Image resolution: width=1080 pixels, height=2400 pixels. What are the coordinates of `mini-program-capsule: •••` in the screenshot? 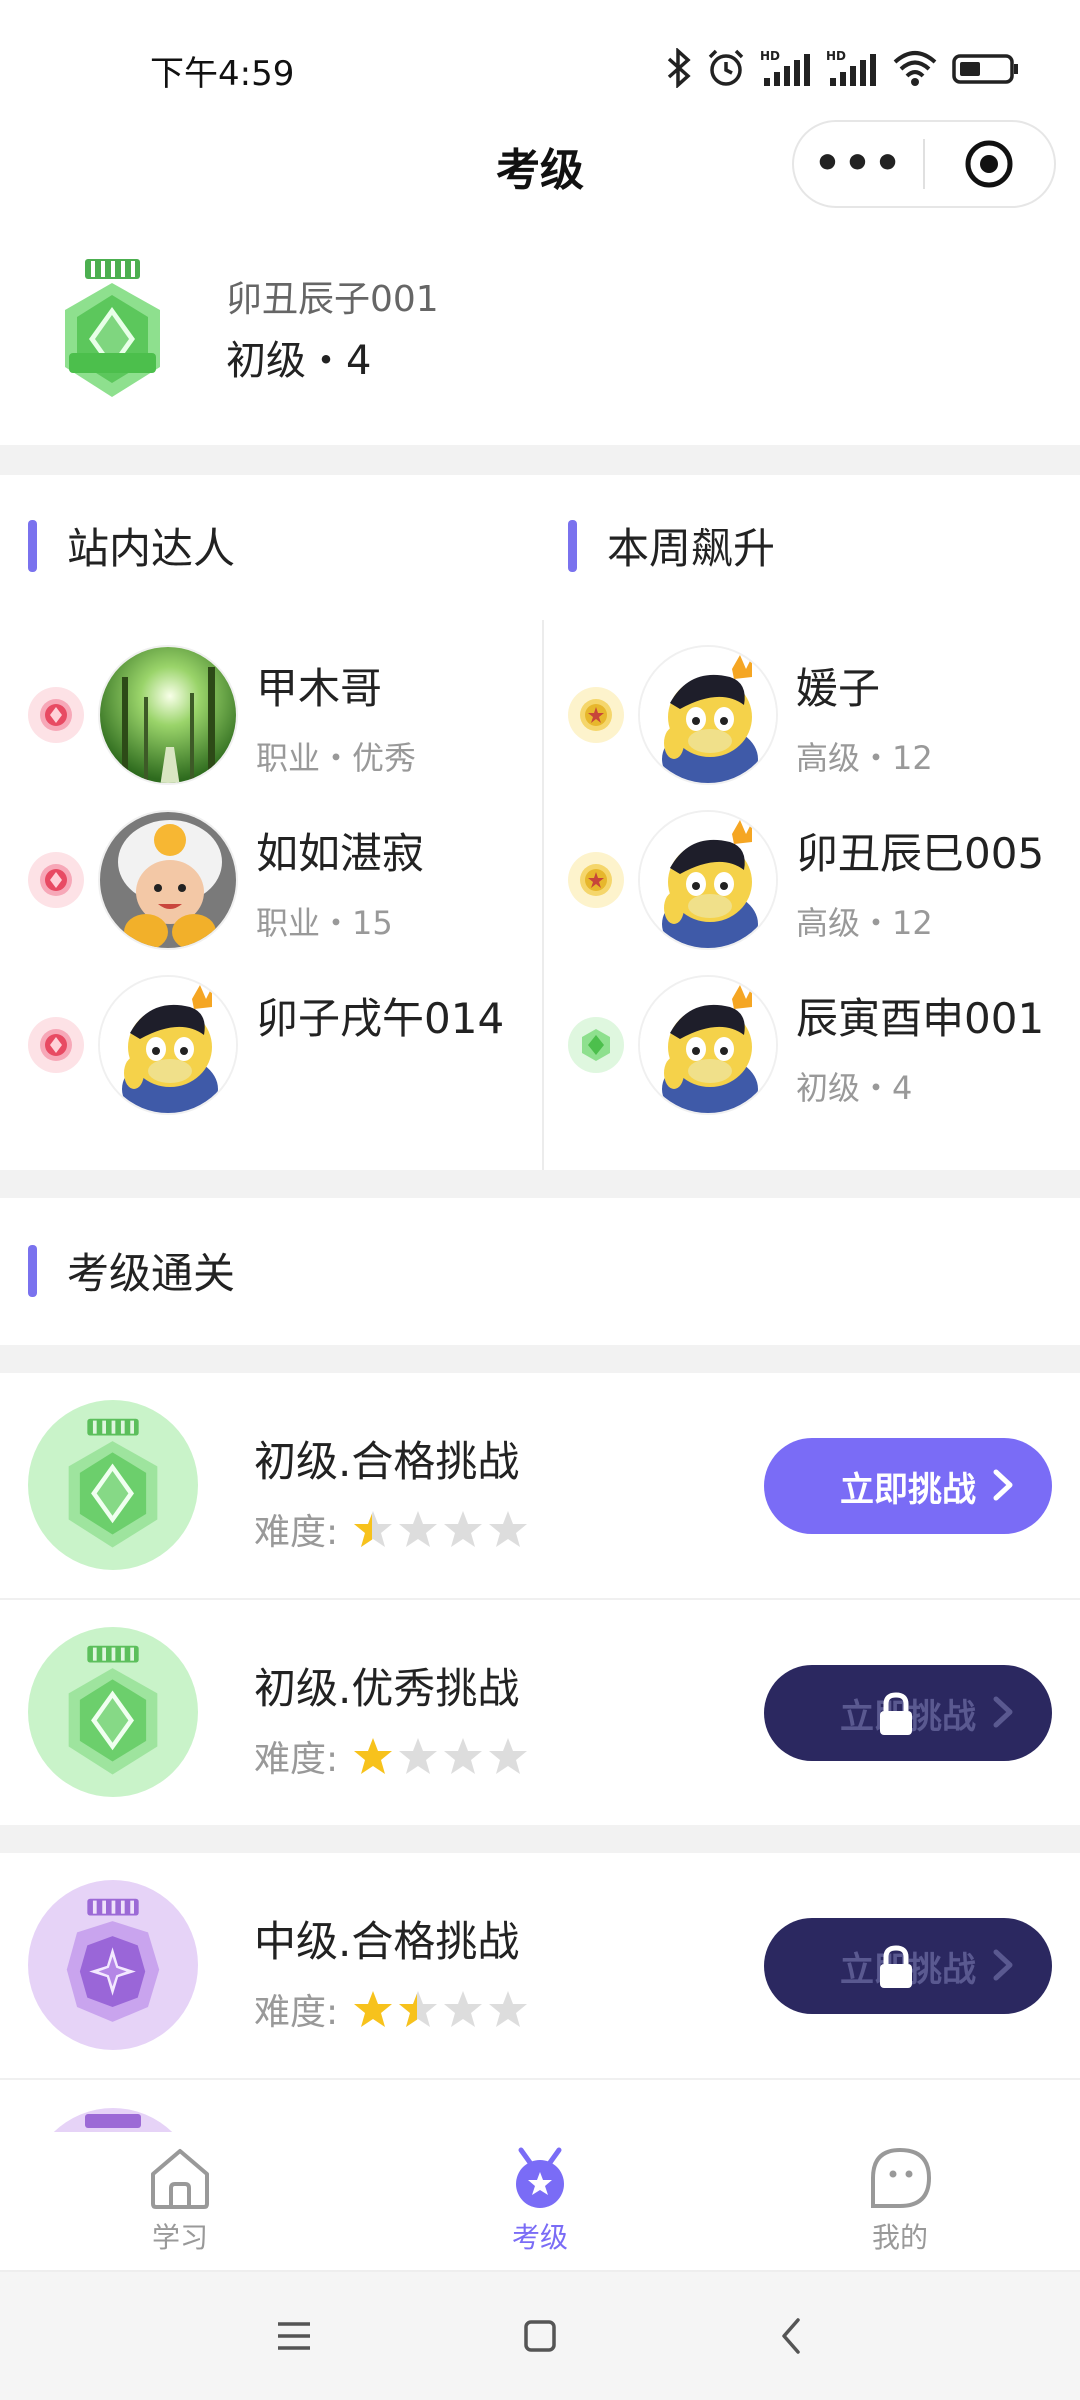 It's located at (924, 164).